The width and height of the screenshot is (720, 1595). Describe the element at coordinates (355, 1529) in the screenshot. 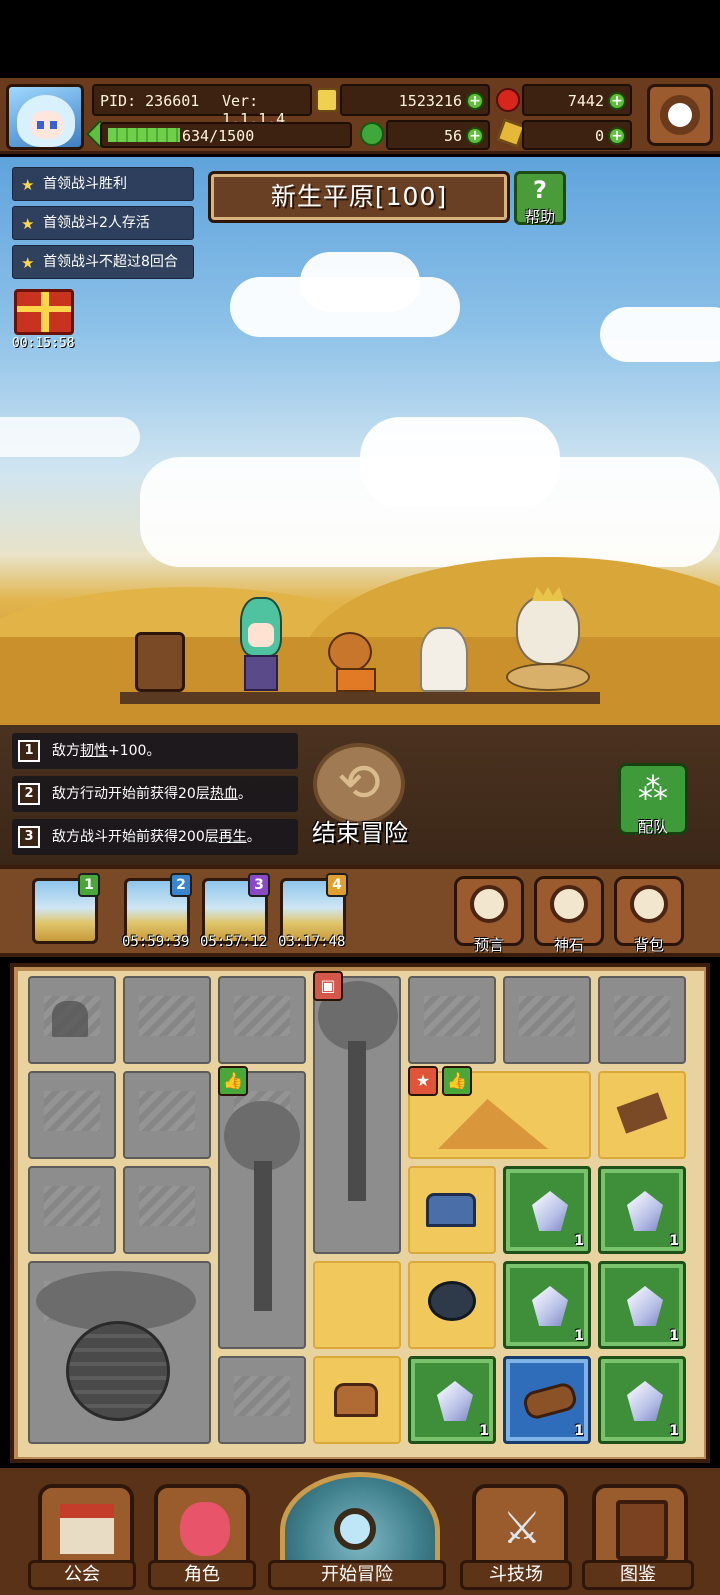

I see `magnifier-icon` at that location.